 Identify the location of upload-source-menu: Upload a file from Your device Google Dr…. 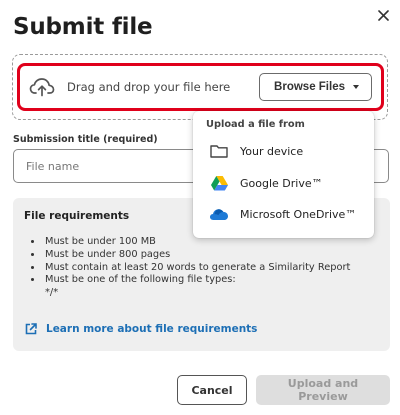
(283, 174).